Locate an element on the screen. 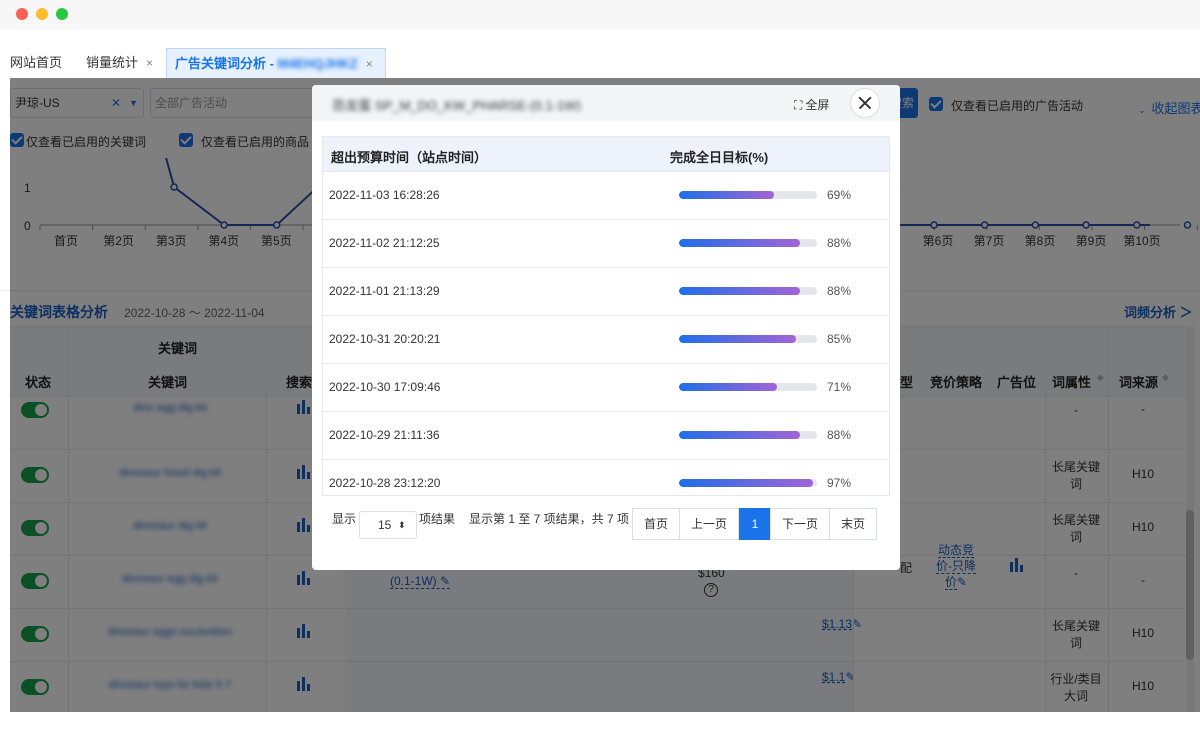 This screenshot has height=750, width=1200. close-modal-button is located at coordinates (865, 103).